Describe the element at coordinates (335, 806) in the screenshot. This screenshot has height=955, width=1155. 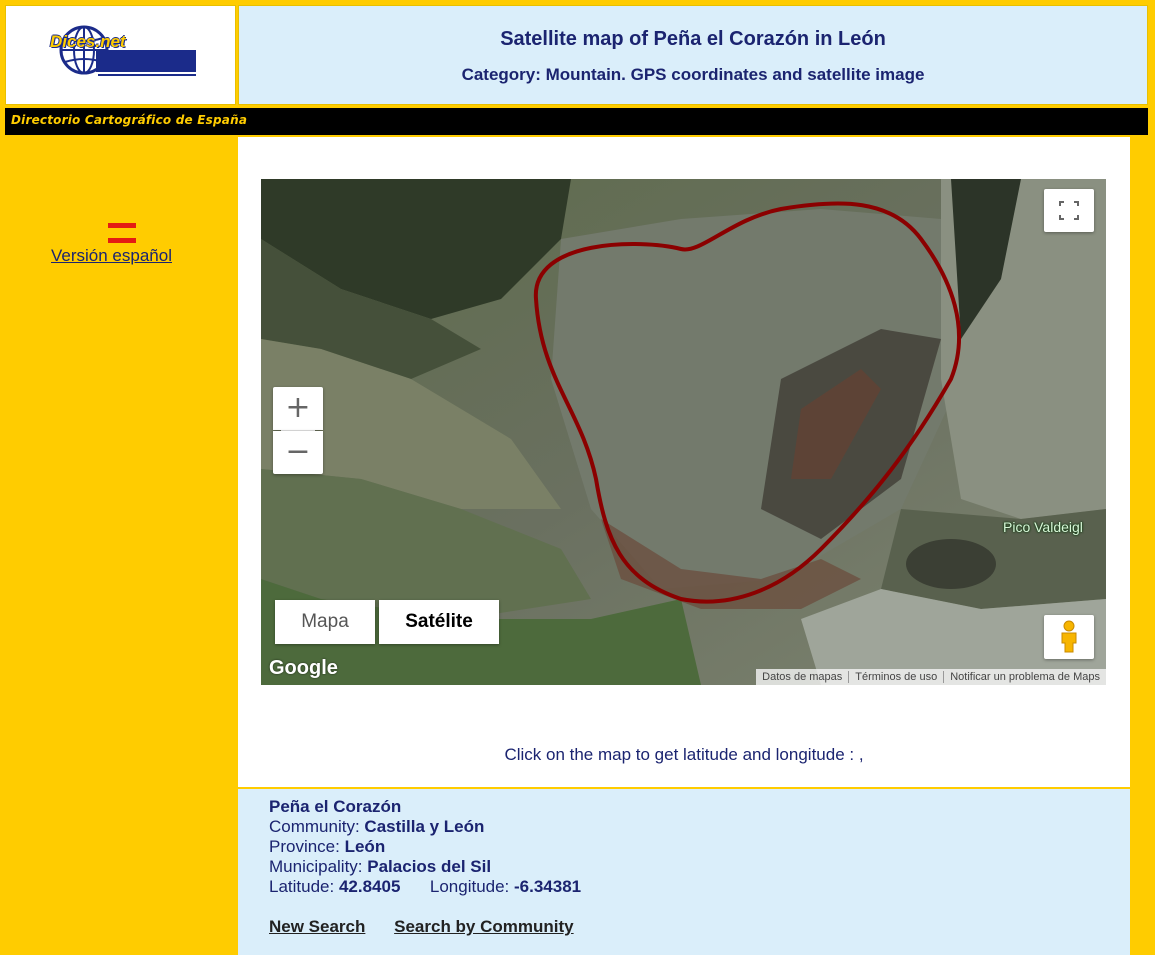
I see `place-name: Peña el Corazón` at that location.